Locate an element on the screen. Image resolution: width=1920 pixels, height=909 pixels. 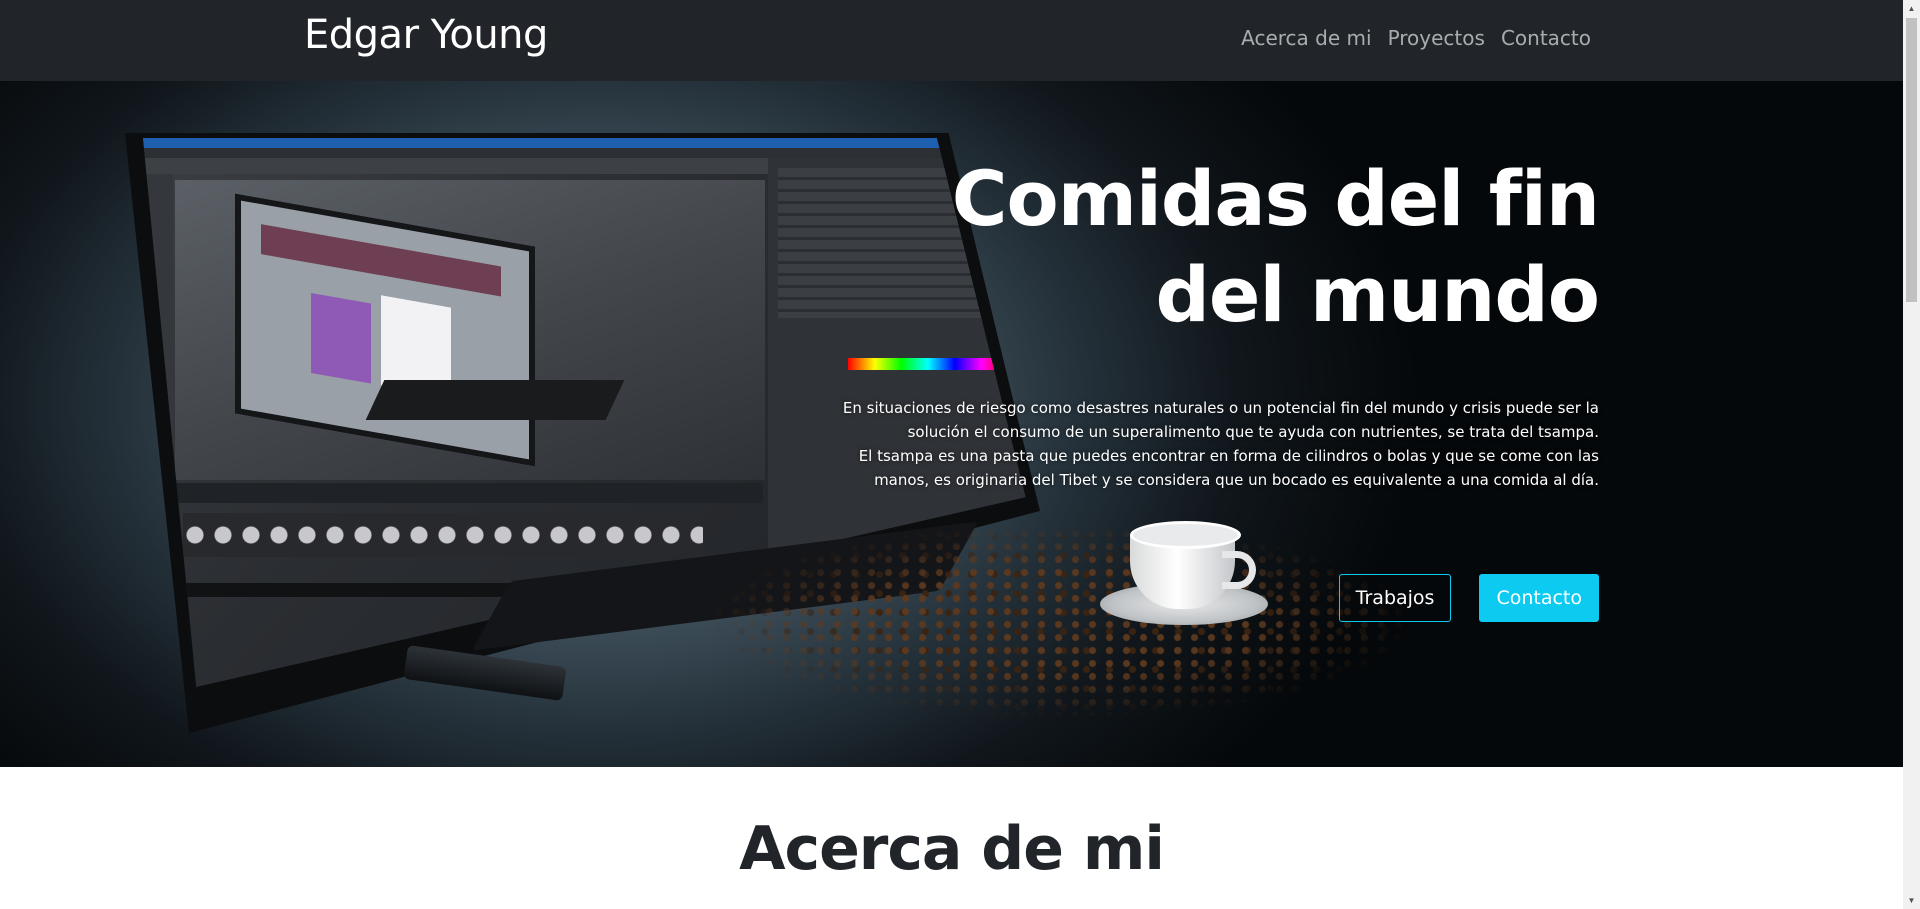
about-section-title: Acerca de mi is located at coordinates (952, 849).